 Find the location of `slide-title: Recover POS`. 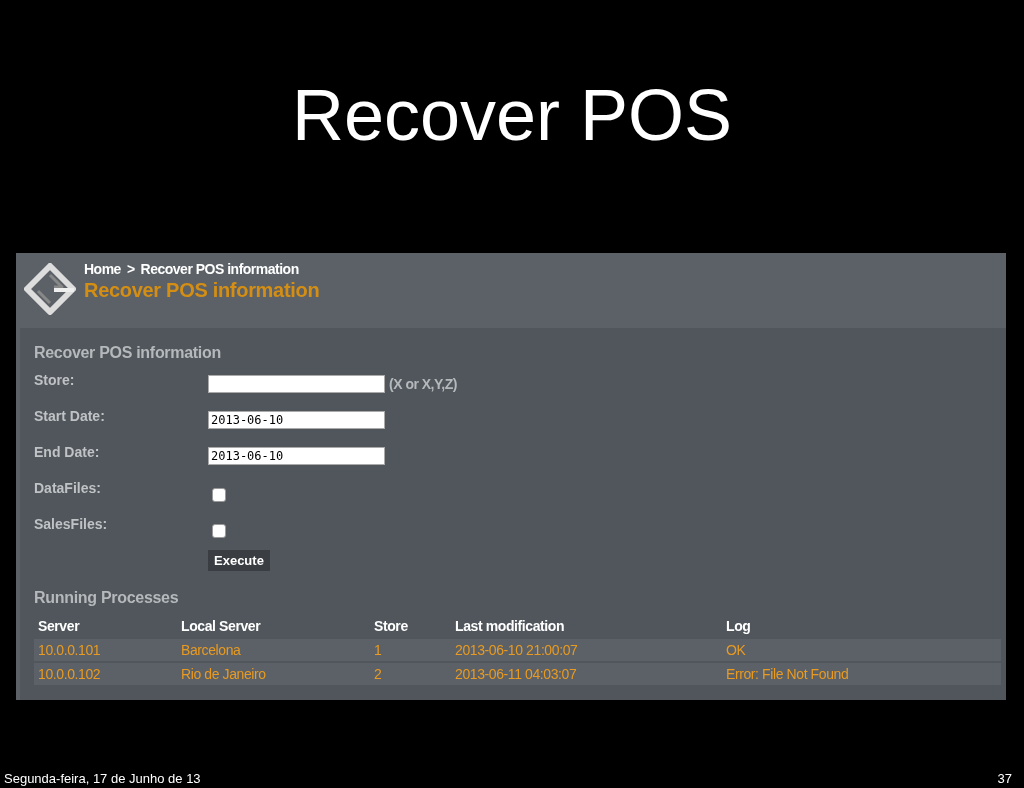

slide-title: Recover POS is located at coordinates (512, 115).